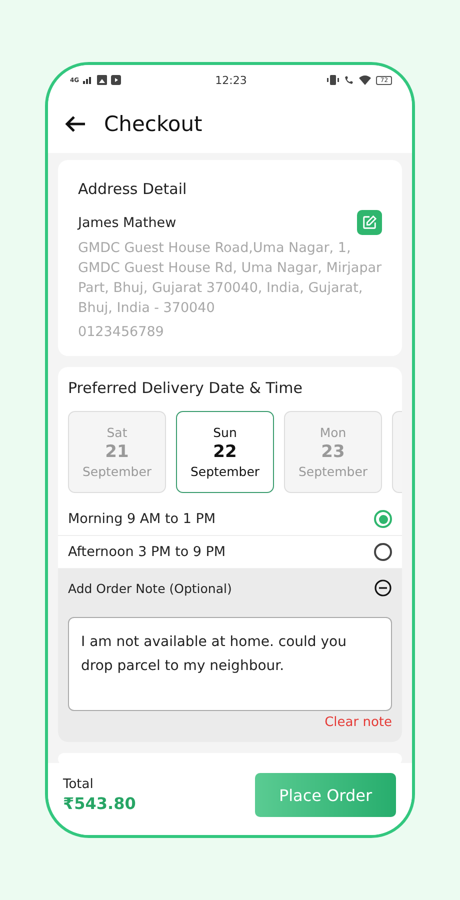  I want to click on phone-number: 0123456789, so click(121, 332).